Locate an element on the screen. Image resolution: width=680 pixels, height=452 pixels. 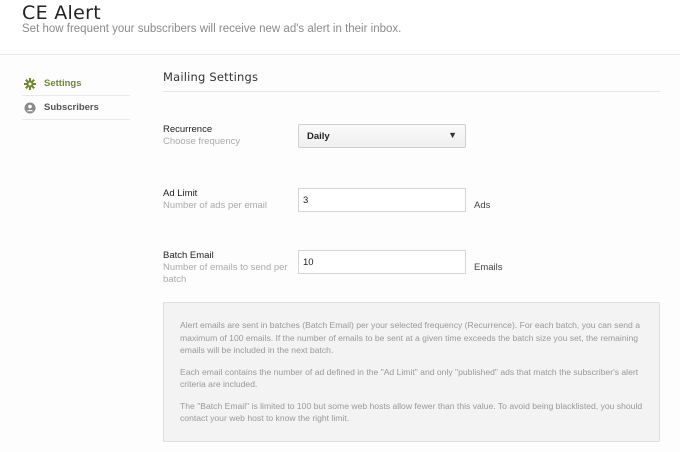
dropdown-arrow-icon: ▼ is located at coordinates (452, 135).